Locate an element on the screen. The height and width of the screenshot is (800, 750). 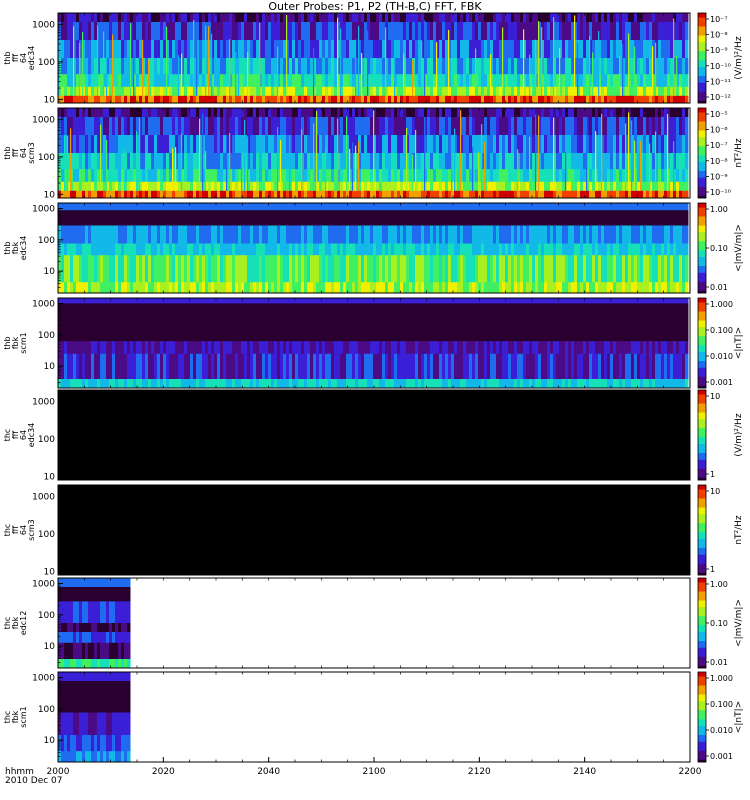
panel-7-ytick-label: 10 is located at coordinates (50, 647).